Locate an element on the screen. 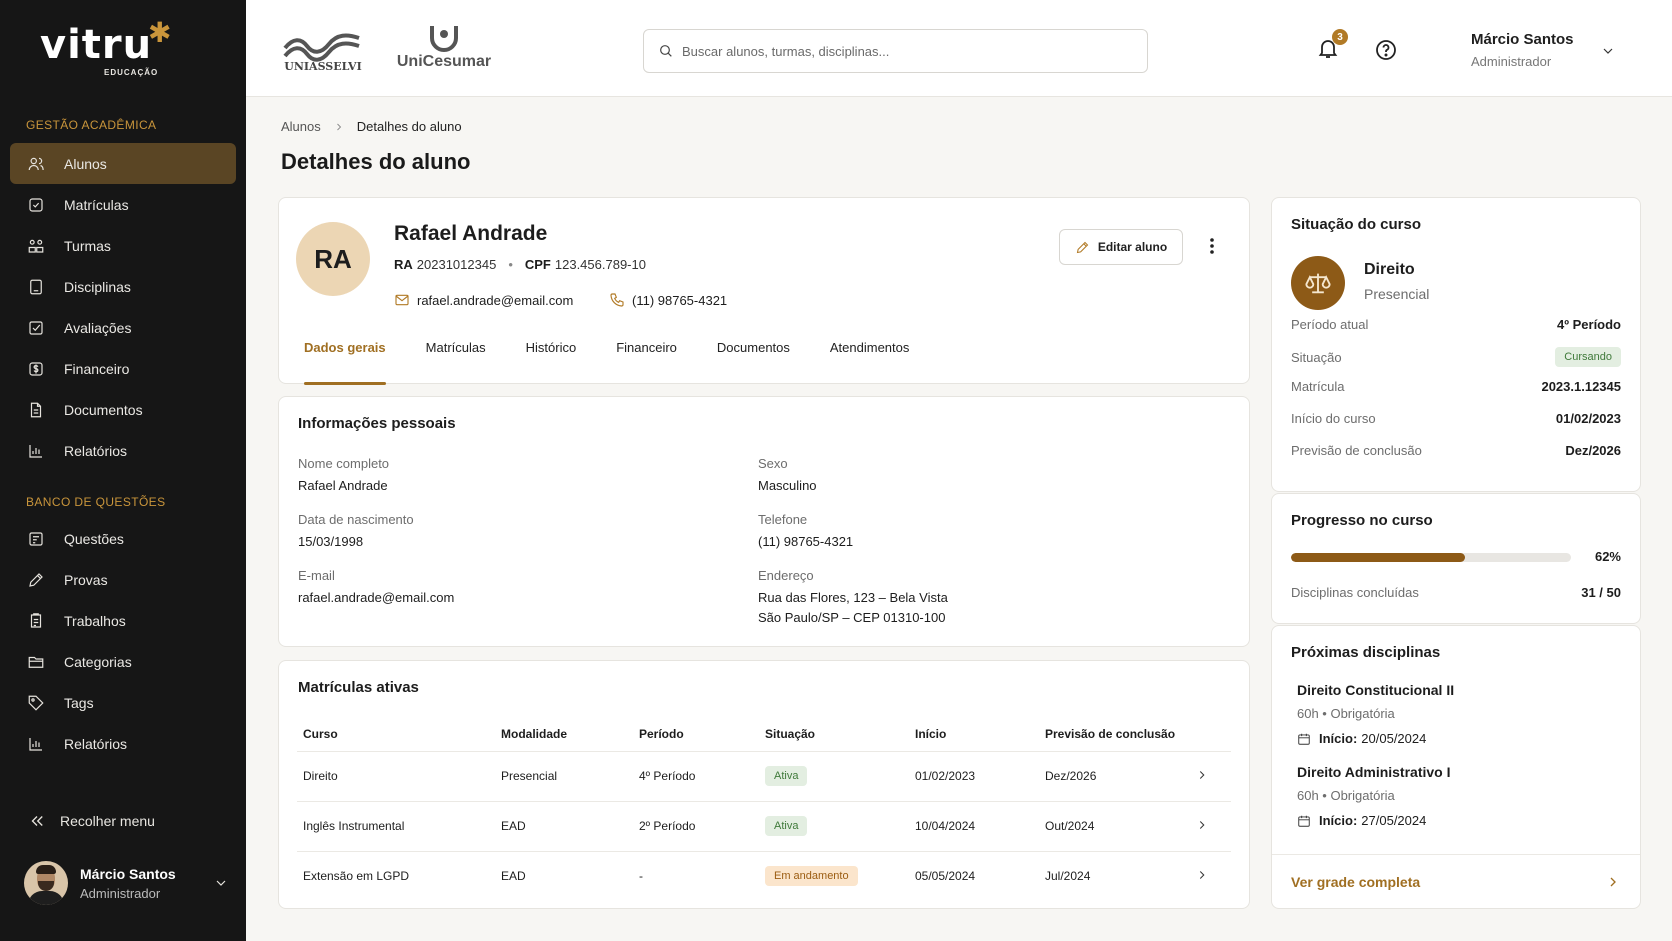 The height and width of the screenshot is (941, 1672). sidebar-item-label: Alunos is located at coordinates (85, 163).